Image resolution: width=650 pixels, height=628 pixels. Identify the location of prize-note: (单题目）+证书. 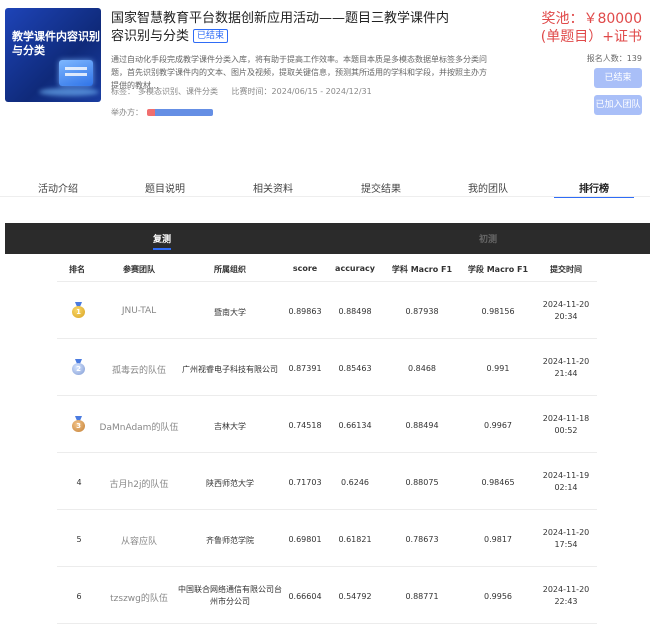
(591, 37).